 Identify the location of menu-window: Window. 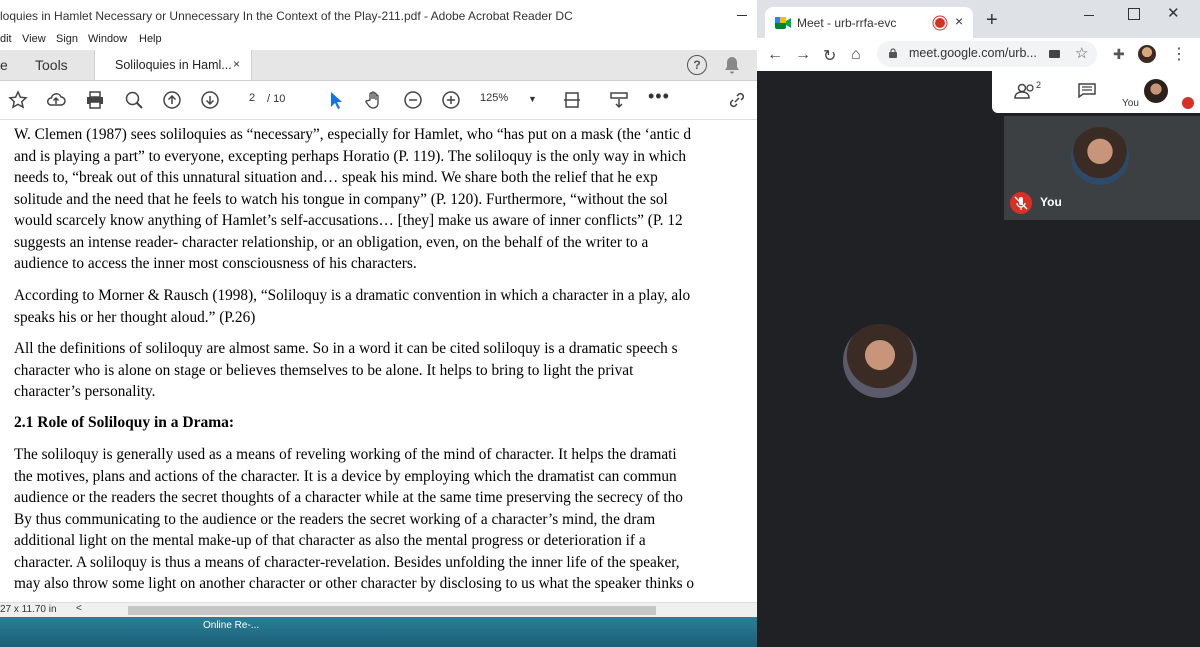
(107, 39).